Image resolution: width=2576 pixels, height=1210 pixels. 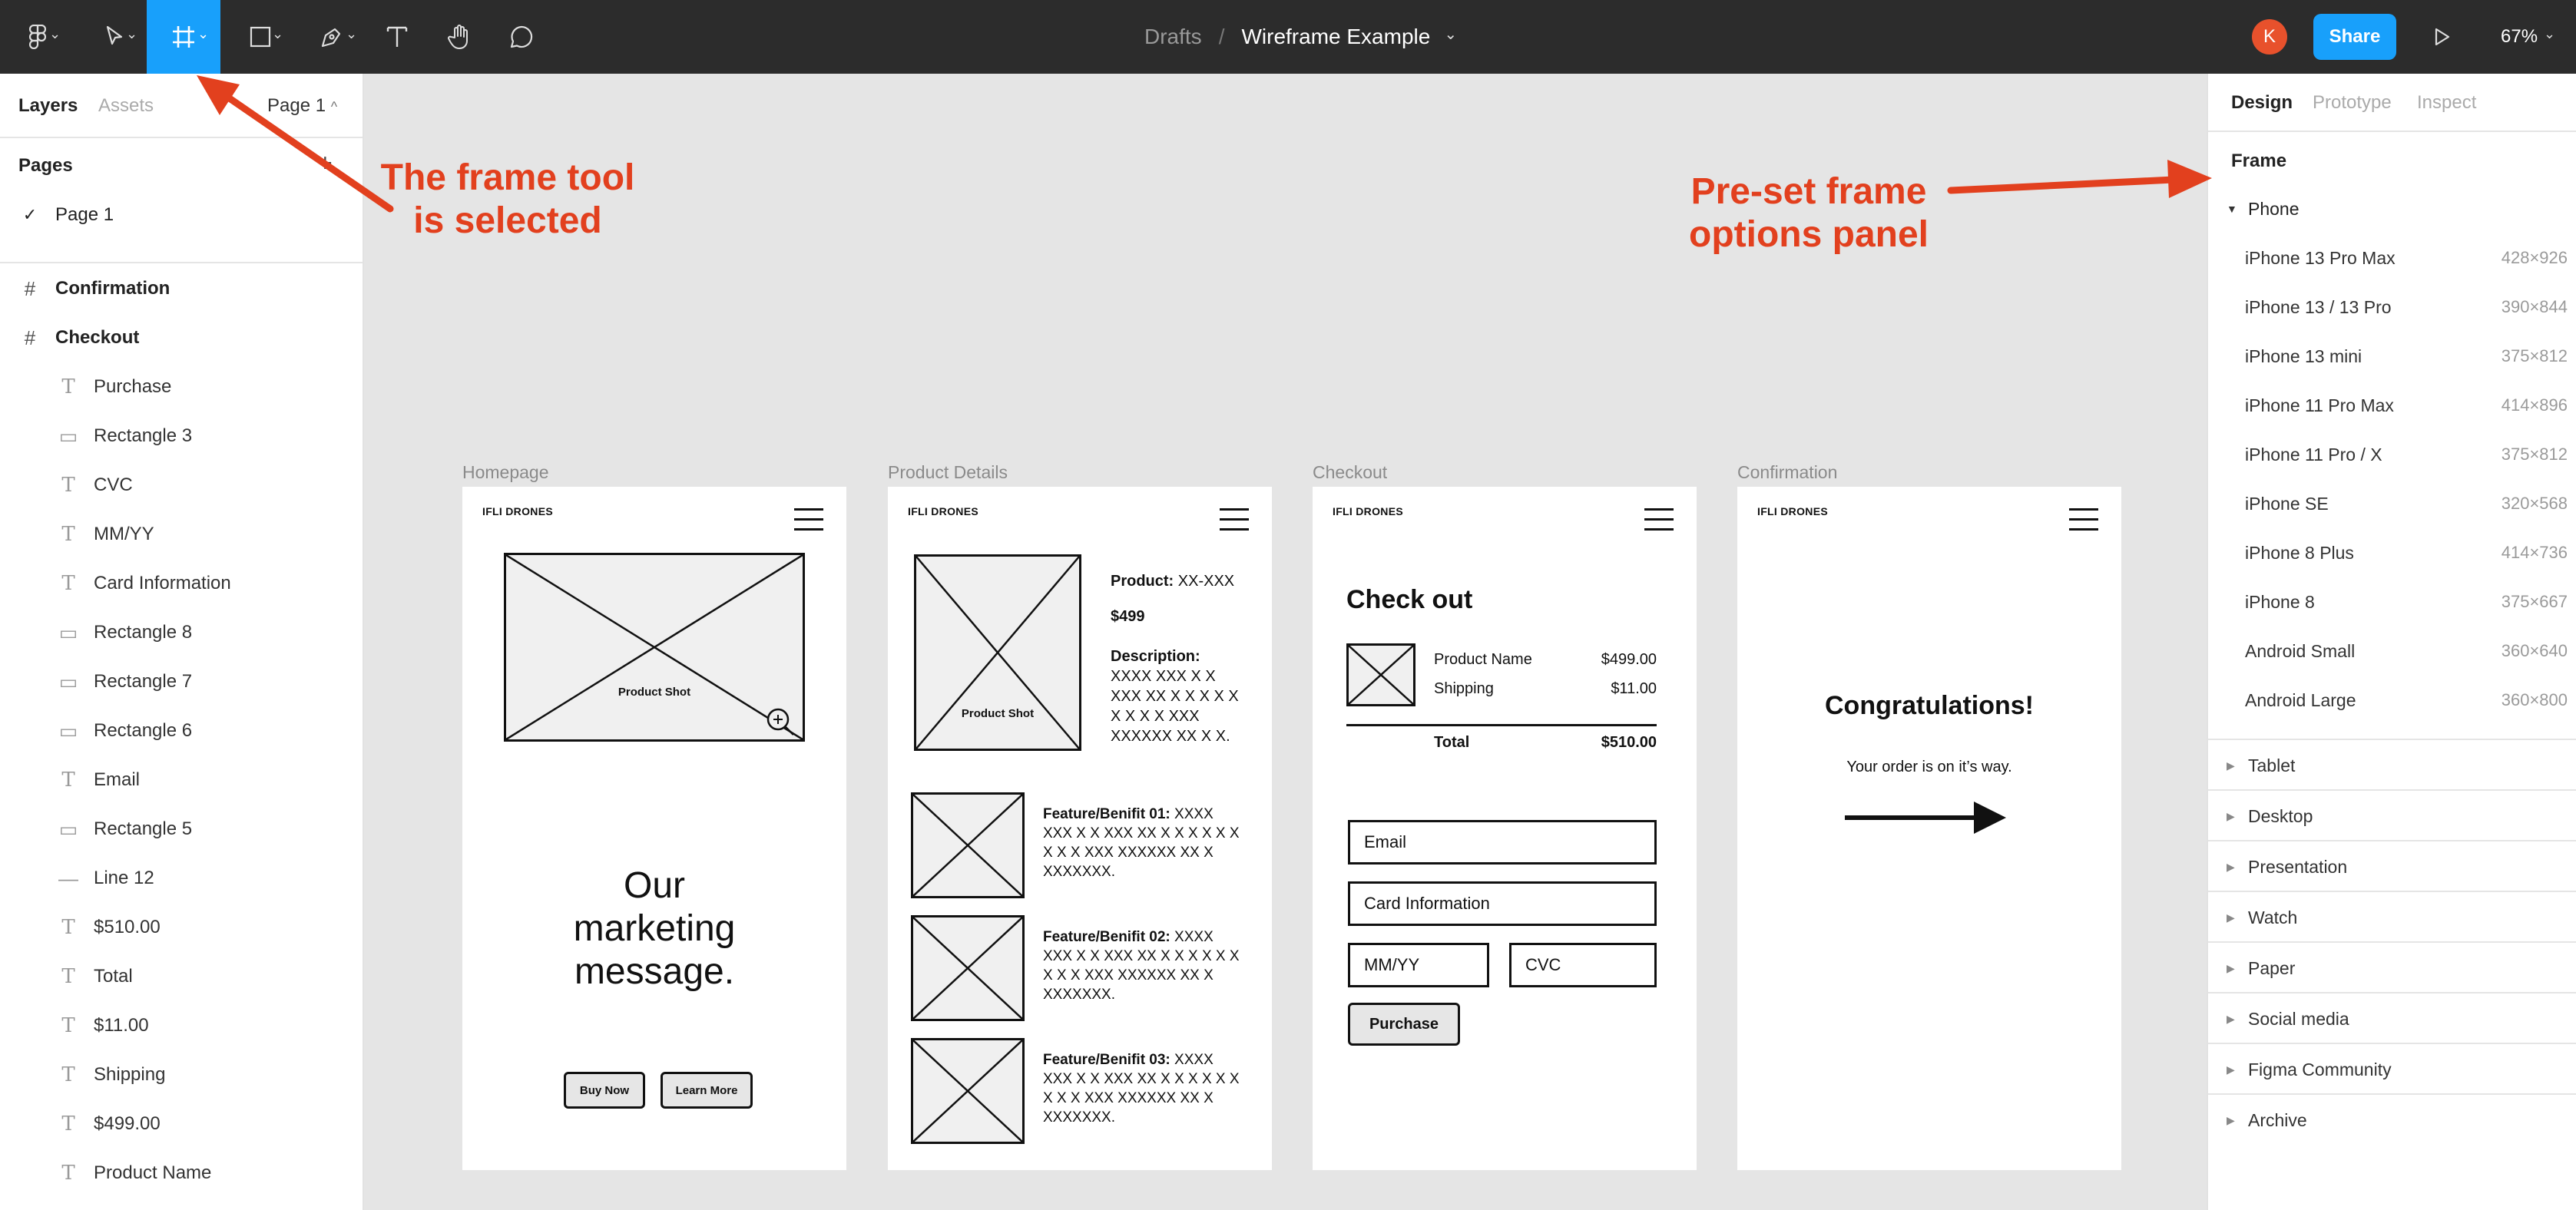 What do you see at coordinates (2534, 355) in the screenshot?
I see `preset-size: 375×812` at bounding box center [2534, 355].